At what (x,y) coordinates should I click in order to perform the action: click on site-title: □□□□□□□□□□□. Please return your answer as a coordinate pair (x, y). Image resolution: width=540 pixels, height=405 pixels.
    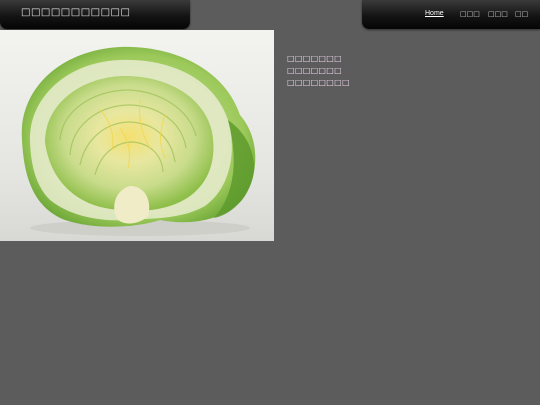
    Looking at the image, I should click on (75, 12).